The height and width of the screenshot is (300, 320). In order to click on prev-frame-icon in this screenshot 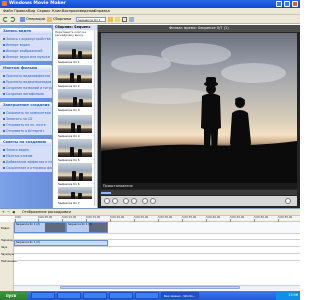, I will do `click(126, 201)`.